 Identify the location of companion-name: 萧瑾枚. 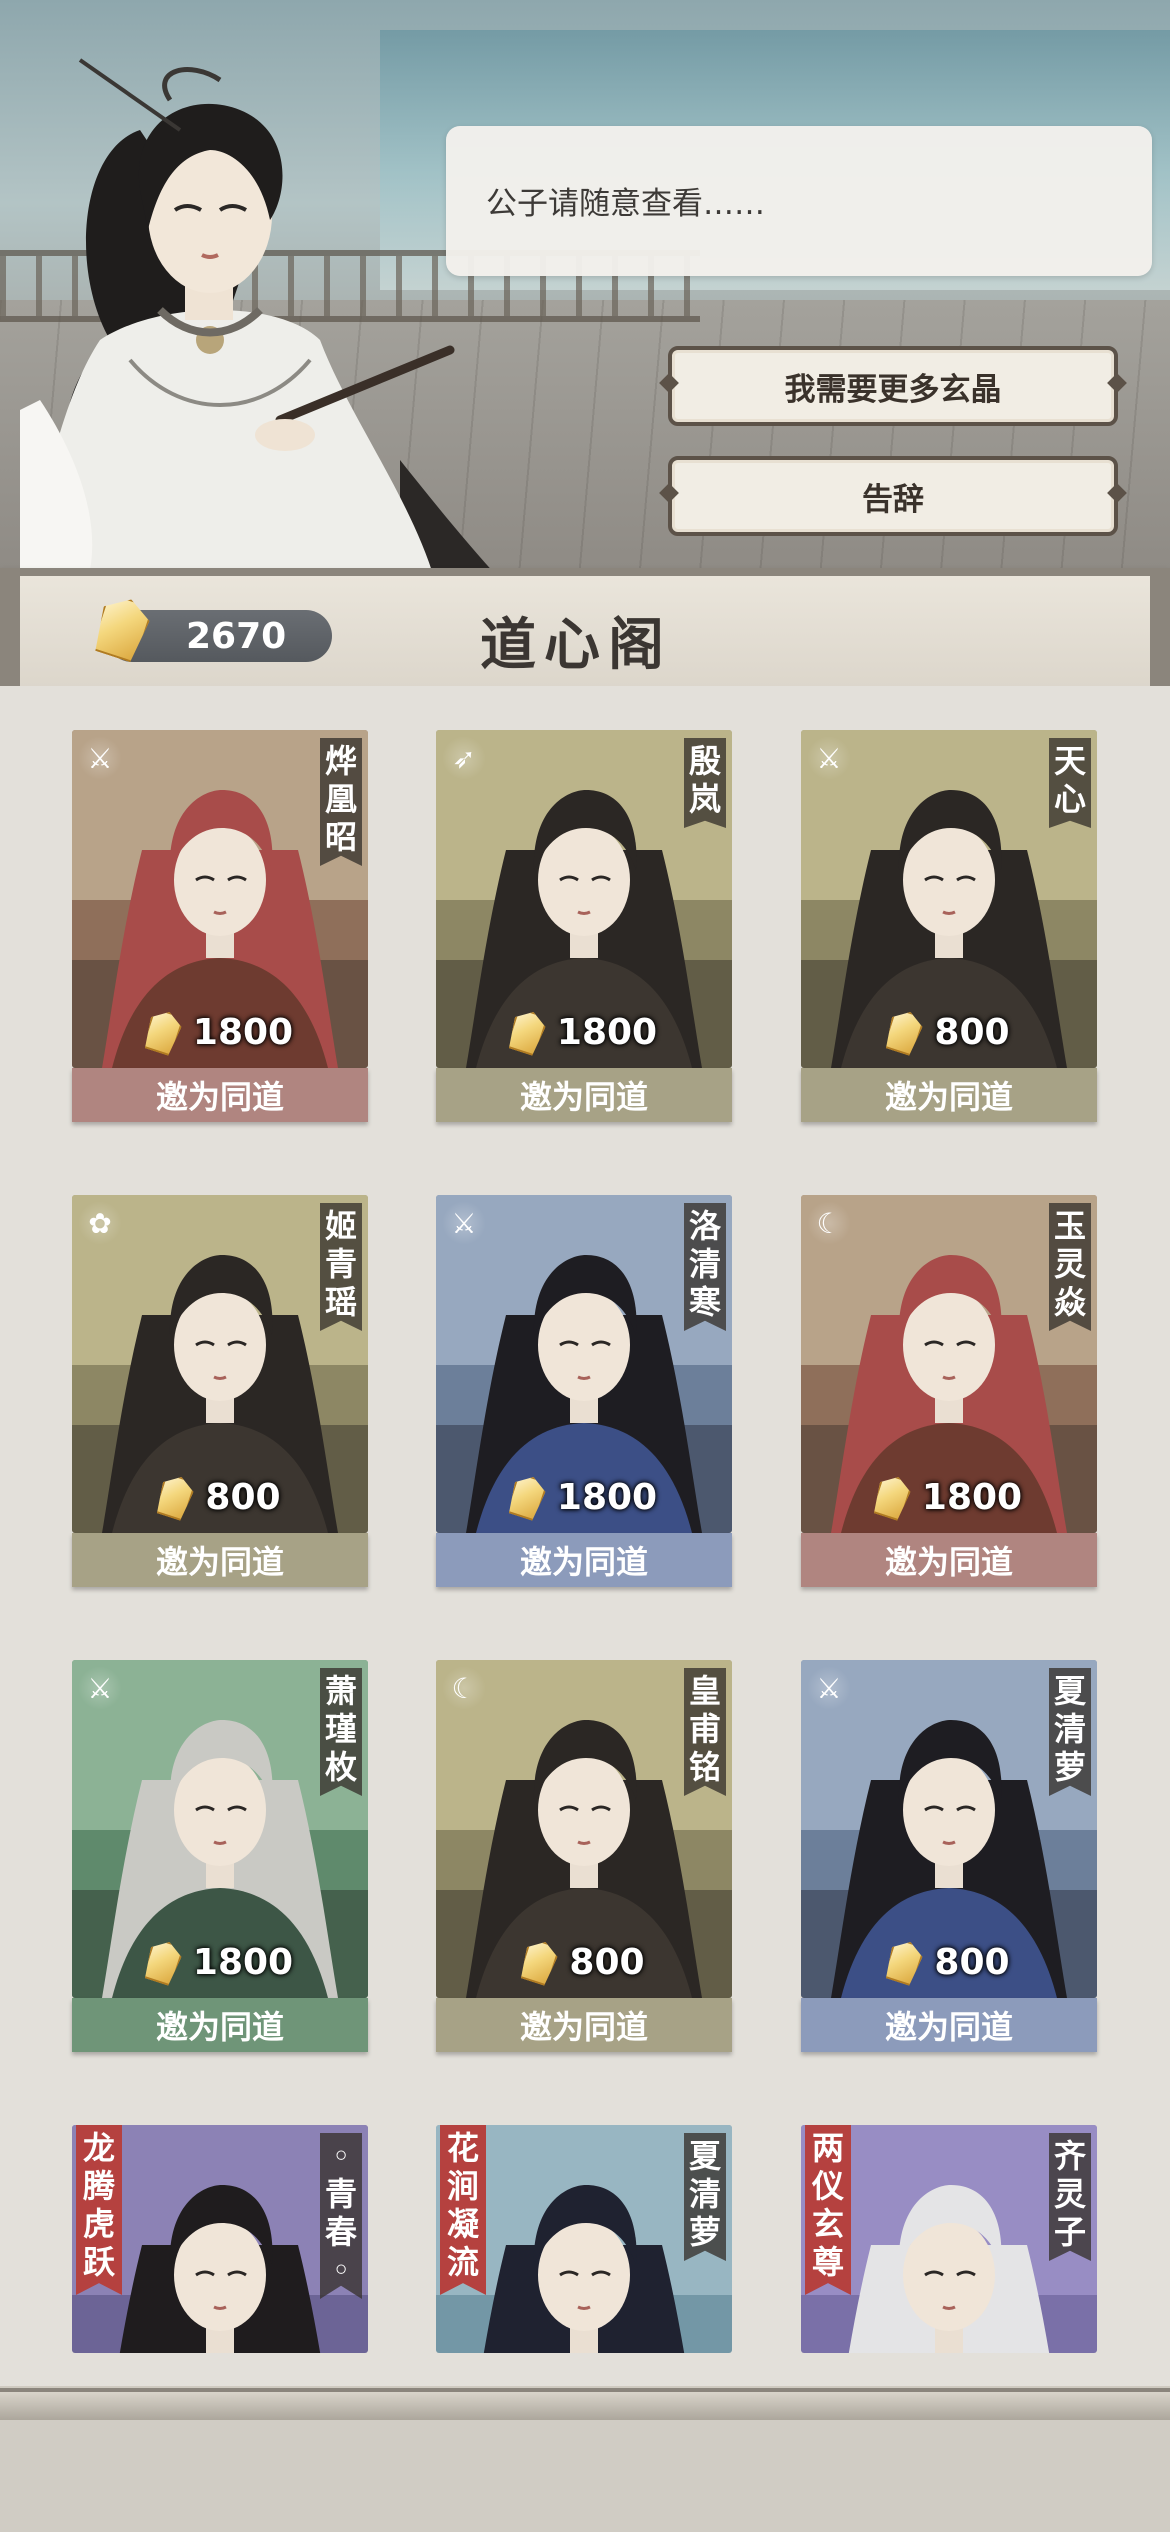
(341, 1732).